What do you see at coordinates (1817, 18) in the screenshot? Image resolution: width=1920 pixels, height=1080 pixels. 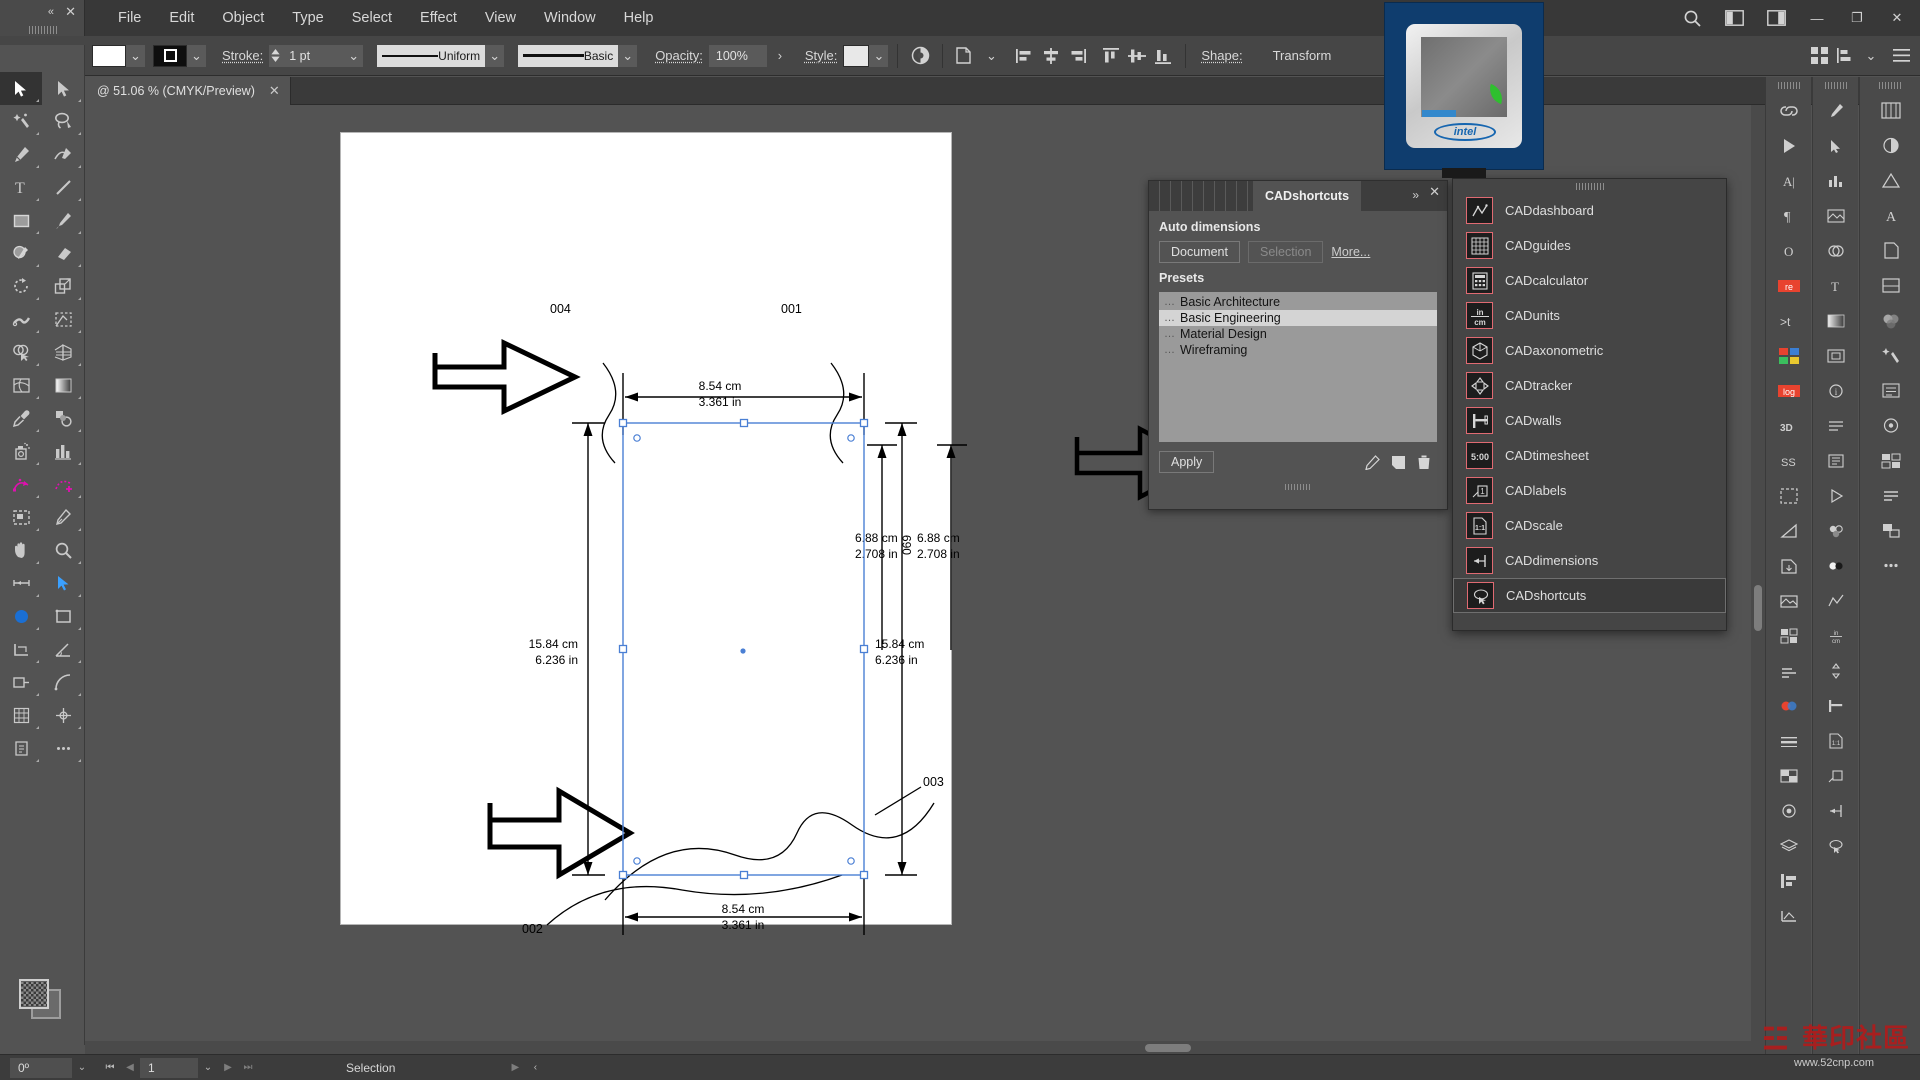 I see `window-minimize-button: —` at bounding box center [1817, 18].